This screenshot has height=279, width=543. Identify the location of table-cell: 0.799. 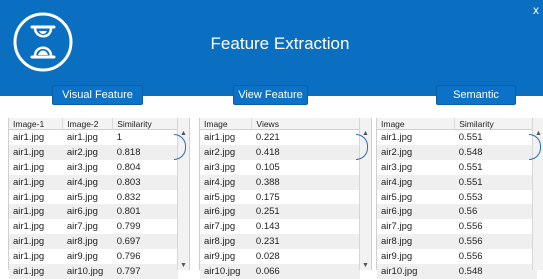
(128, 227).